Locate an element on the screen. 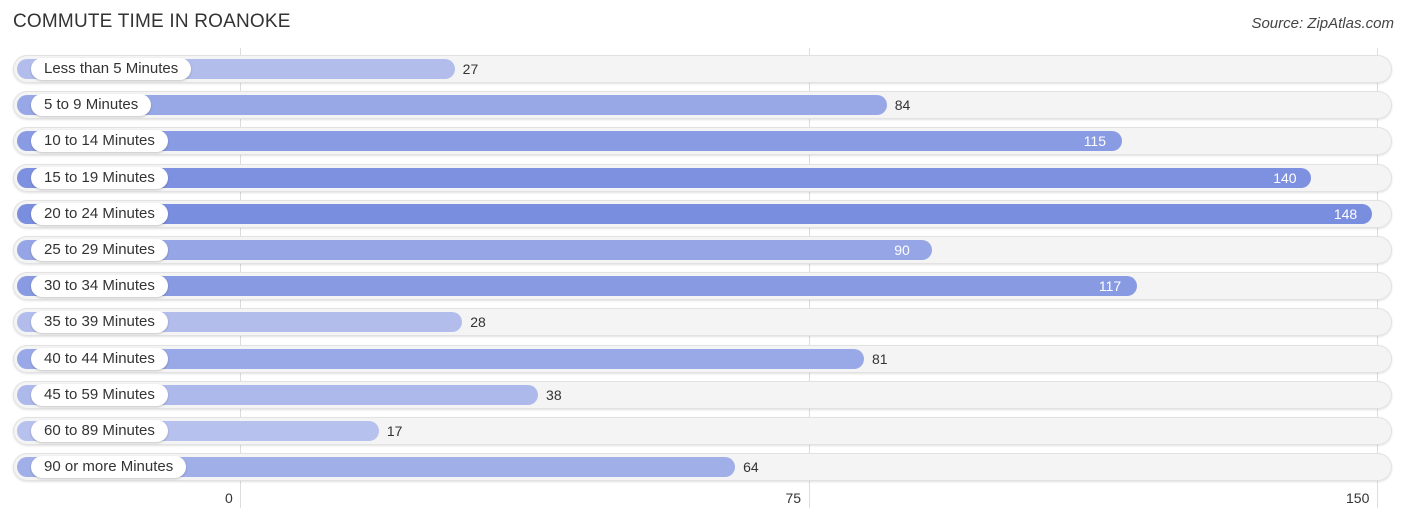  category-label: 30 to 34 Minutes is located at coordinates (99, 286).